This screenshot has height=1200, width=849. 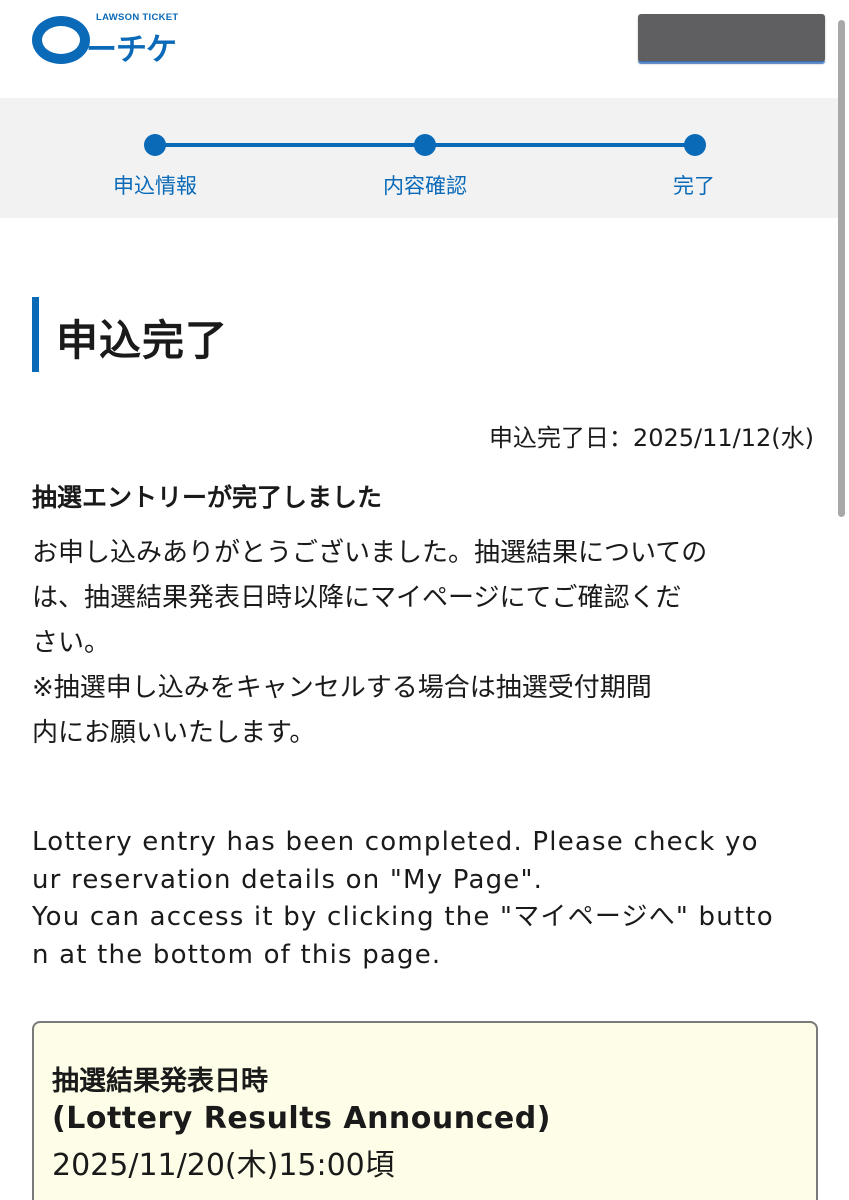 What do you see at coordinates (425, 186) in the screenshot?
I see `step-label-confirm: 内容確認` at bounding box center [425, 186].